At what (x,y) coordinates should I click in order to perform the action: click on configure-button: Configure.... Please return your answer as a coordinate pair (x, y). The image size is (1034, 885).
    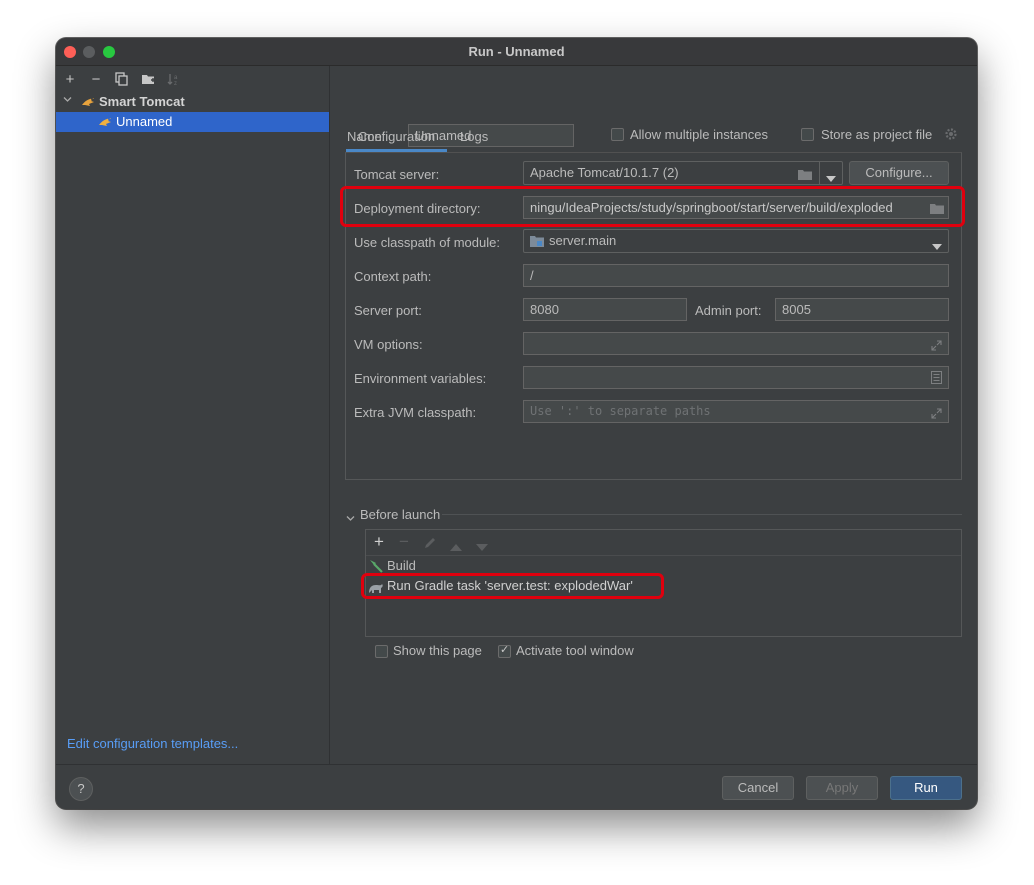
    Looking at the image, I should click on (899, 173).